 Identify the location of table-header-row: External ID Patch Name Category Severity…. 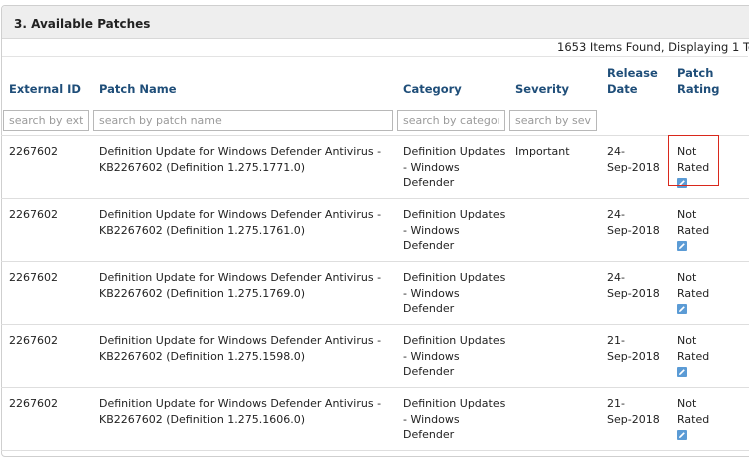
(375, 81).